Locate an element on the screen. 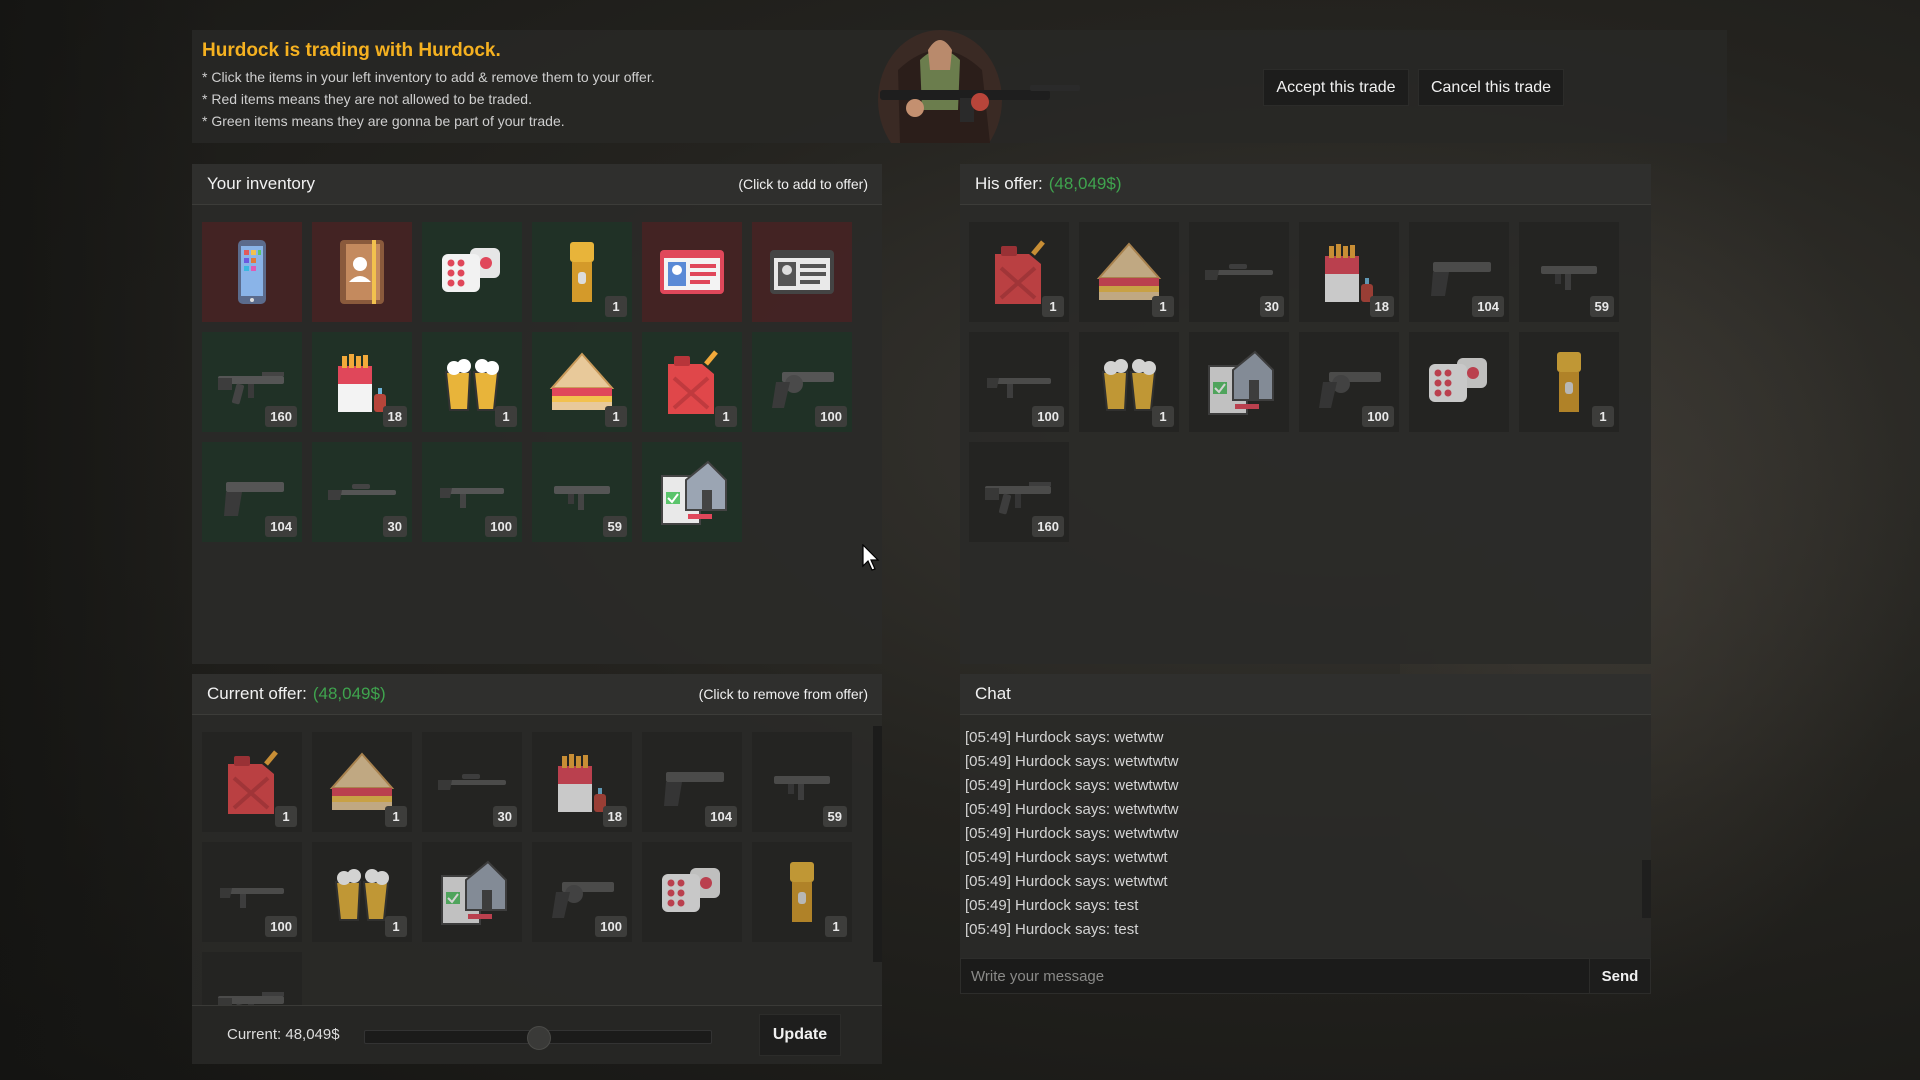  cancel-trade-button: Cancel this trade is located at coordinates (1491, 87).